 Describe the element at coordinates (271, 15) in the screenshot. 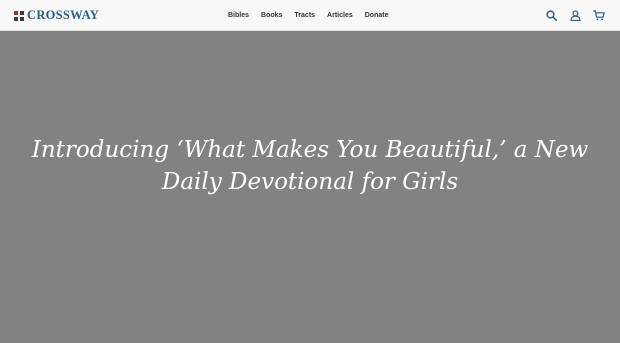

I see `nav-item-books: Books` at that location.